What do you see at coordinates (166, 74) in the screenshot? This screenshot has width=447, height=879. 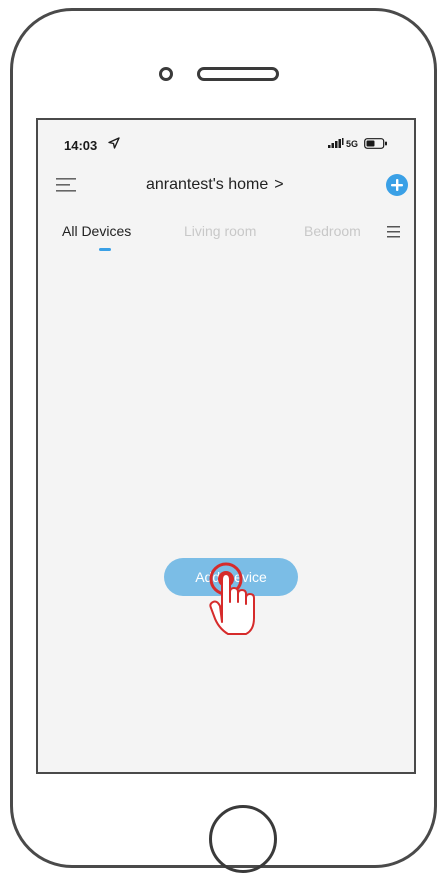 I see `front-camera` at bounding box center [166, 74].